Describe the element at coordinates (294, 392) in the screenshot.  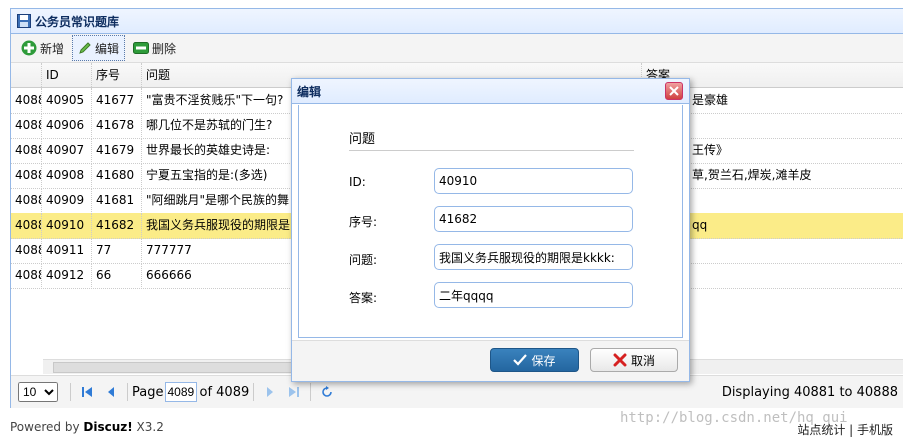
I see `last-page-icon` at that location.